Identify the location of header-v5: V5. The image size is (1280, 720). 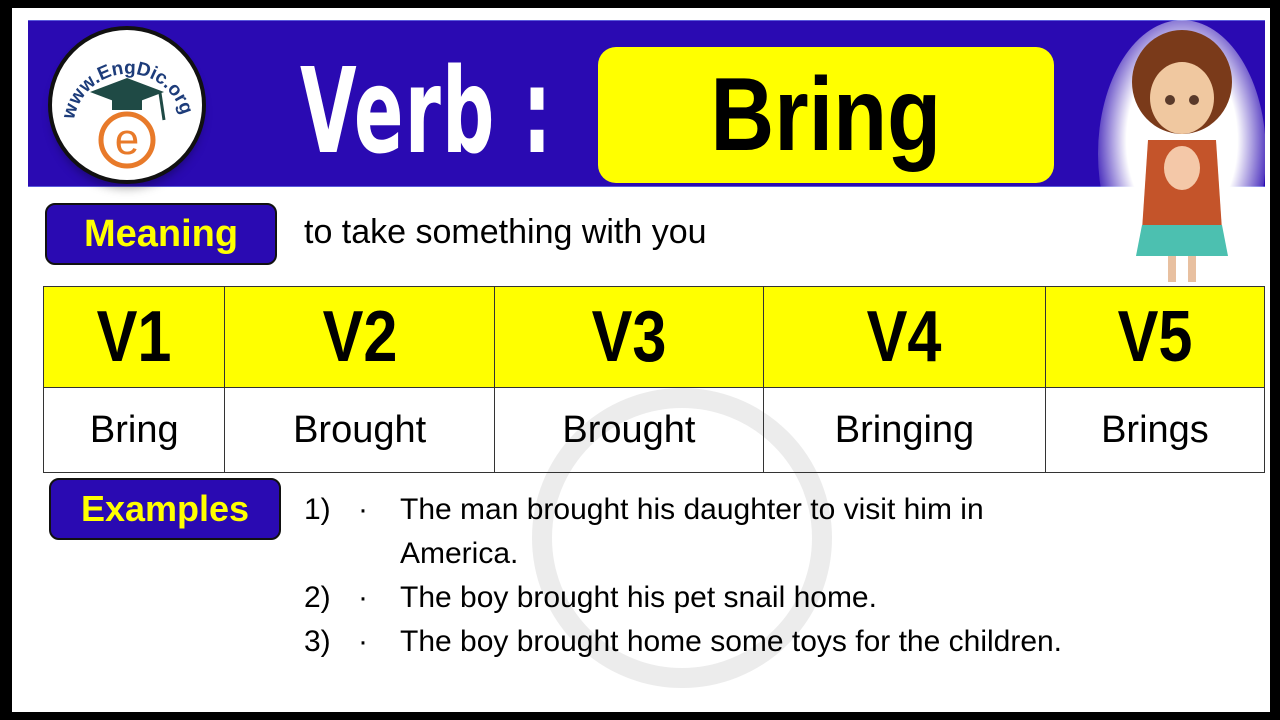
(1155, 337).